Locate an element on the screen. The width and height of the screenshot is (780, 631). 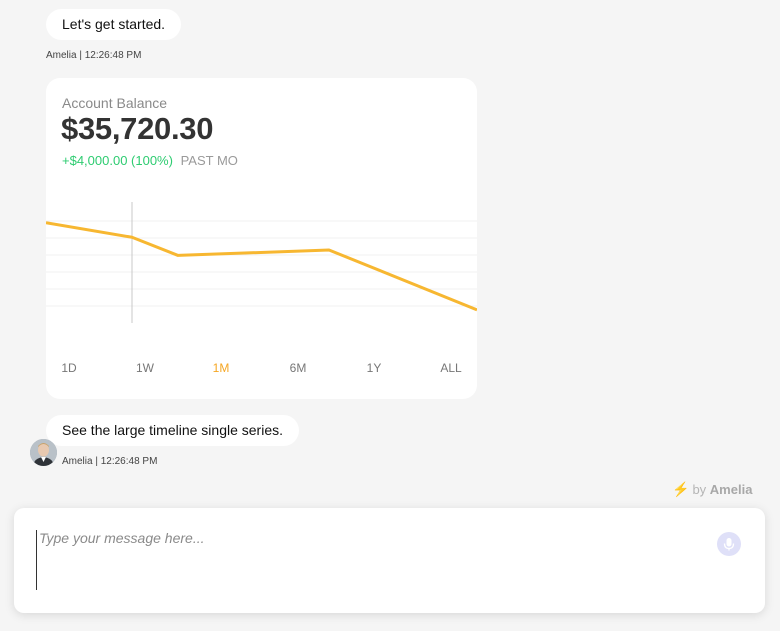
range-tab-6m: 6M is located at coordinates (298, 368).